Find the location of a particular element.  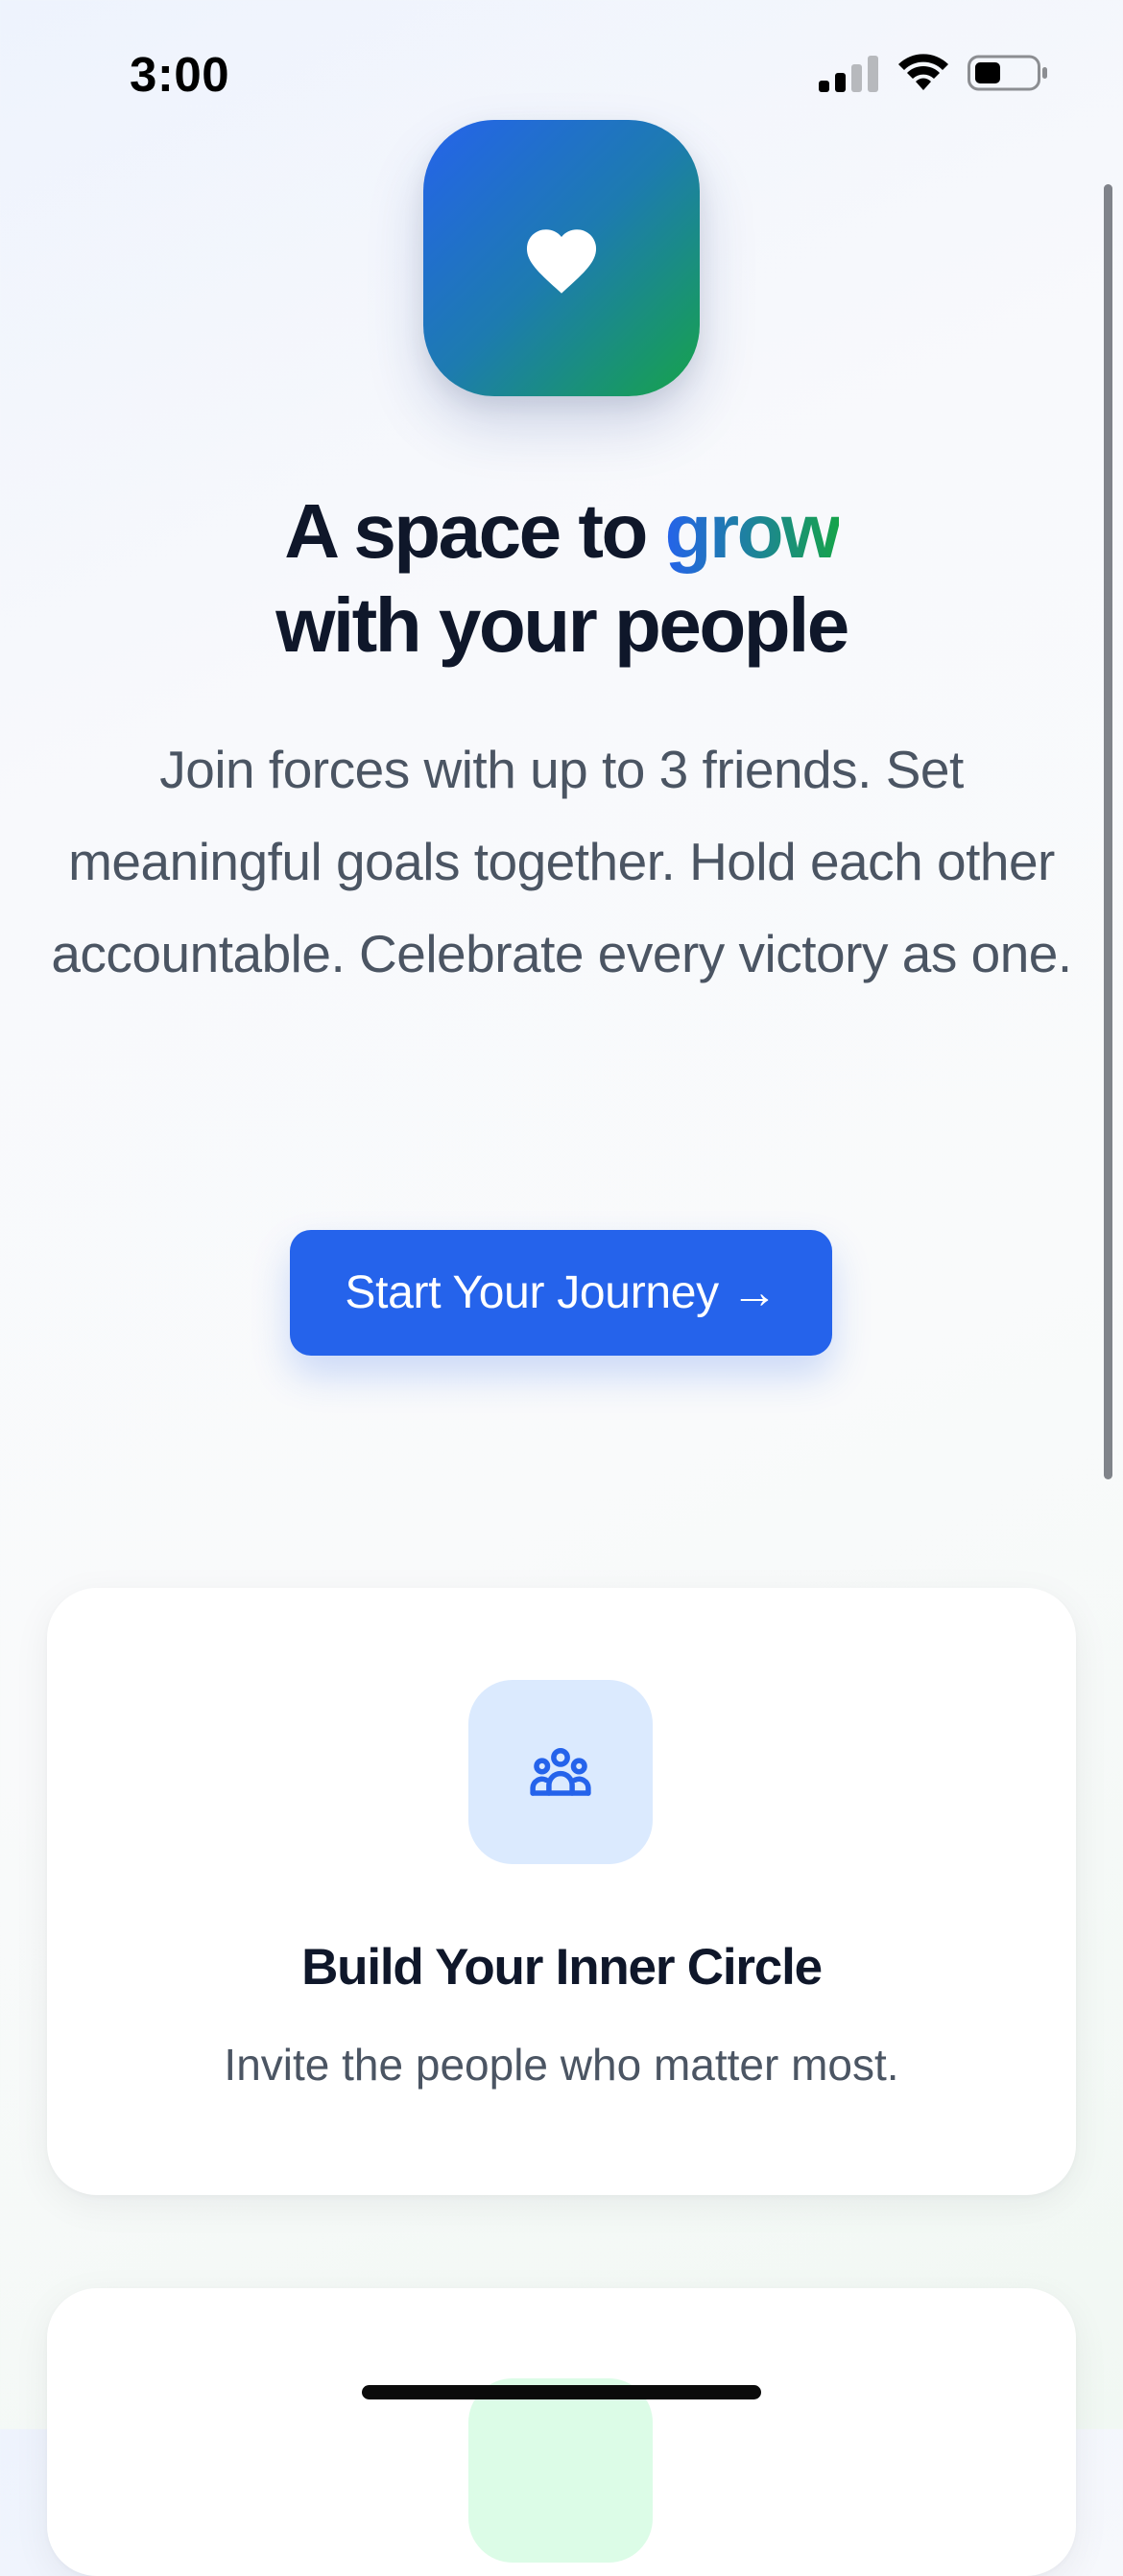

headline-accent: grow is located at coordinates (753, 531).